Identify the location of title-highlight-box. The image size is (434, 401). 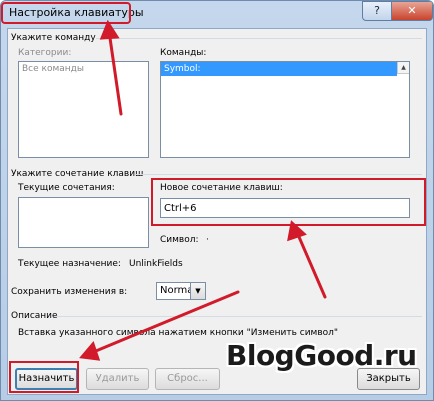
(66, 13).